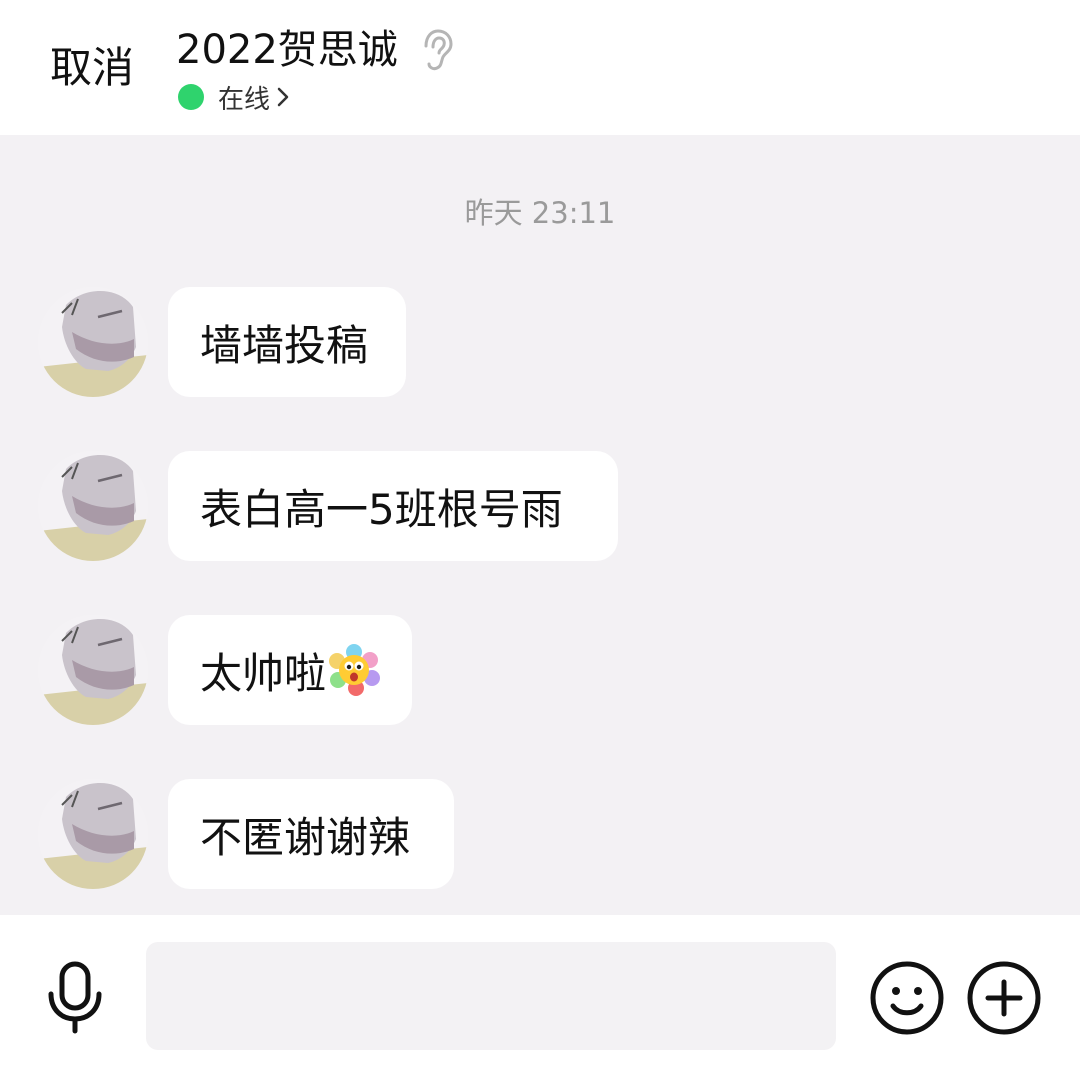 This screenshot has width=1080, height=1078. Describe the element at coordinates (284, 345) in the screenshot. I see `message-text: 墙墙投稿` at that location.